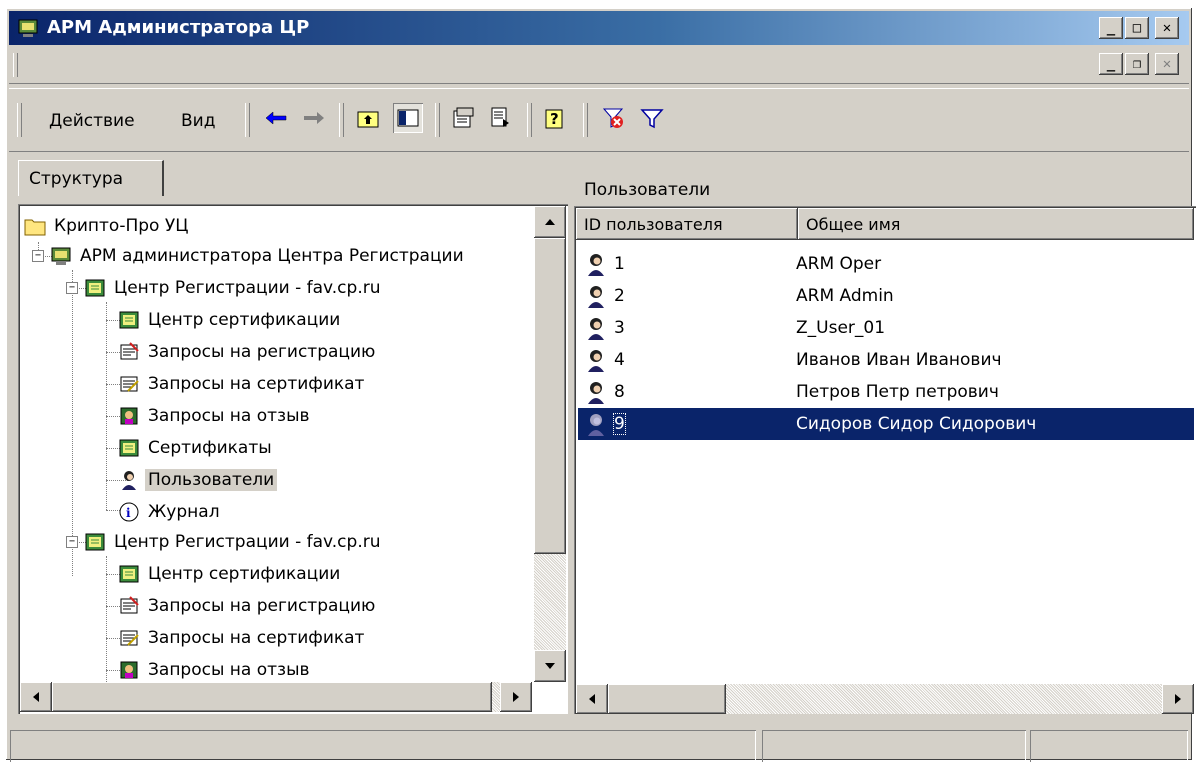 Image resolution: width=1196 pixels, height=764 pixels. Describe the element at coordinates (886, 328) in the screenshot. I see `table-row: 3 Z_User_01` at that location.